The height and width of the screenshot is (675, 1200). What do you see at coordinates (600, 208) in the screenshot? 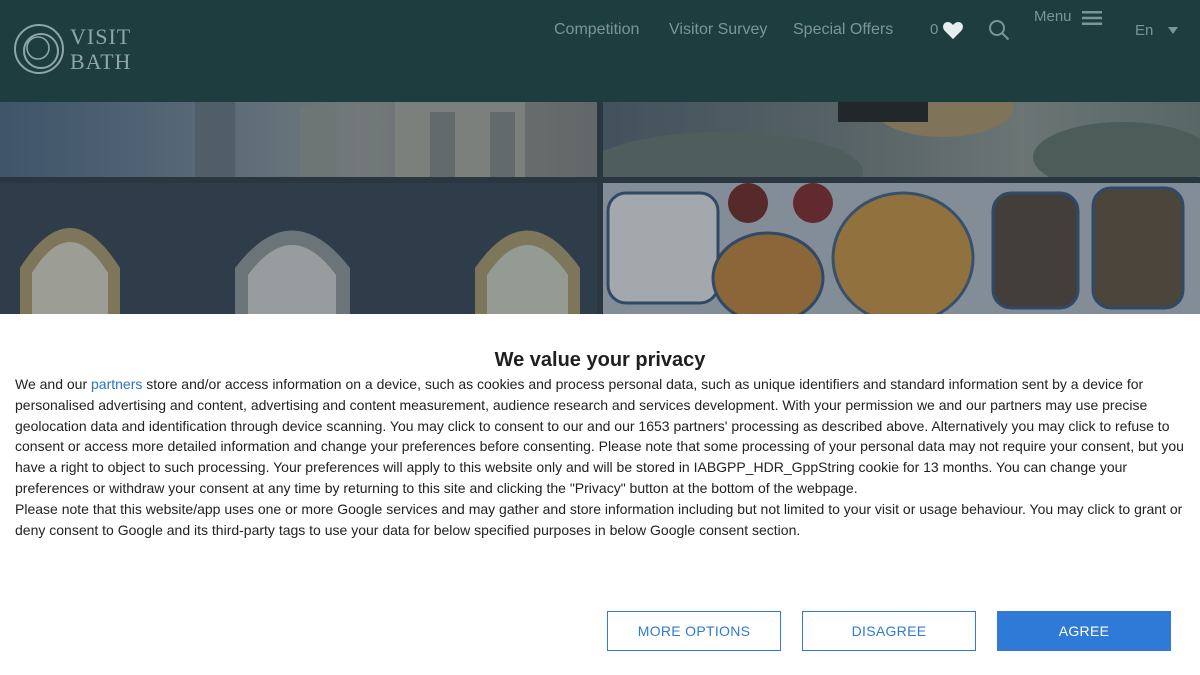
I see `tile-divider-vertical` at bounding box center [600, 208].